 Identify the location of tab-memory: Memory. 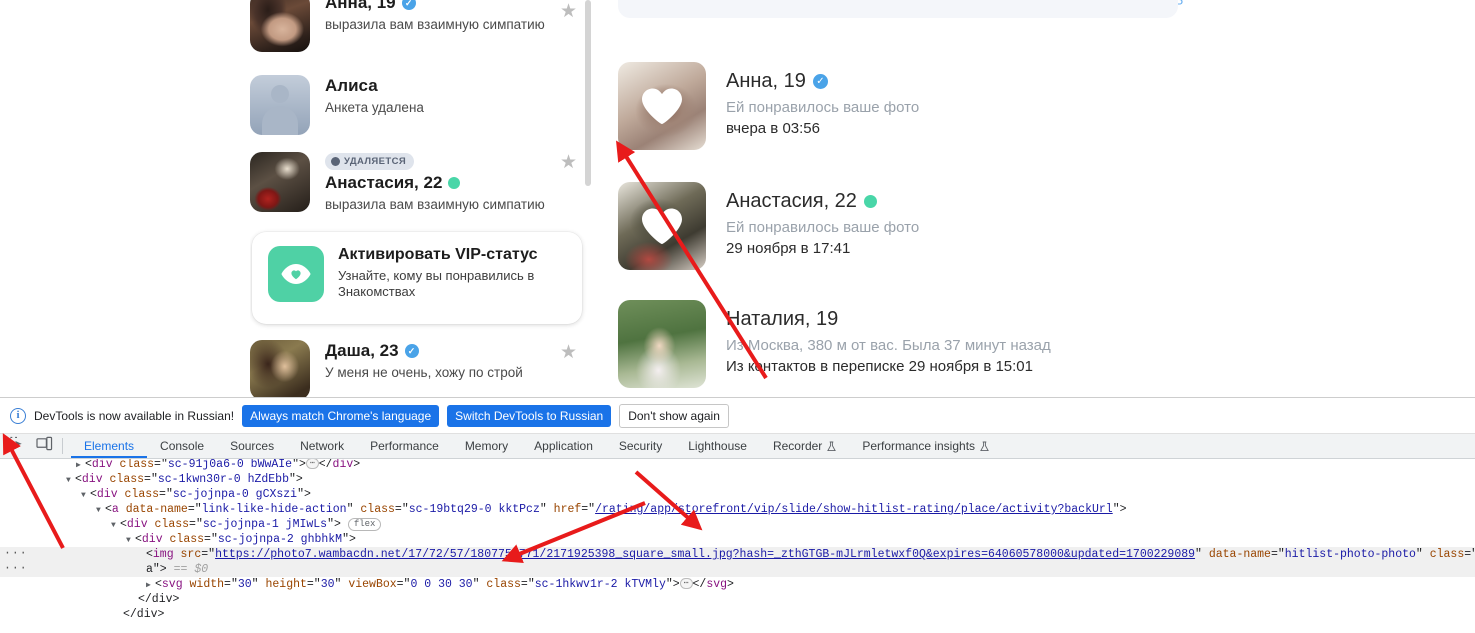
(486, 446).